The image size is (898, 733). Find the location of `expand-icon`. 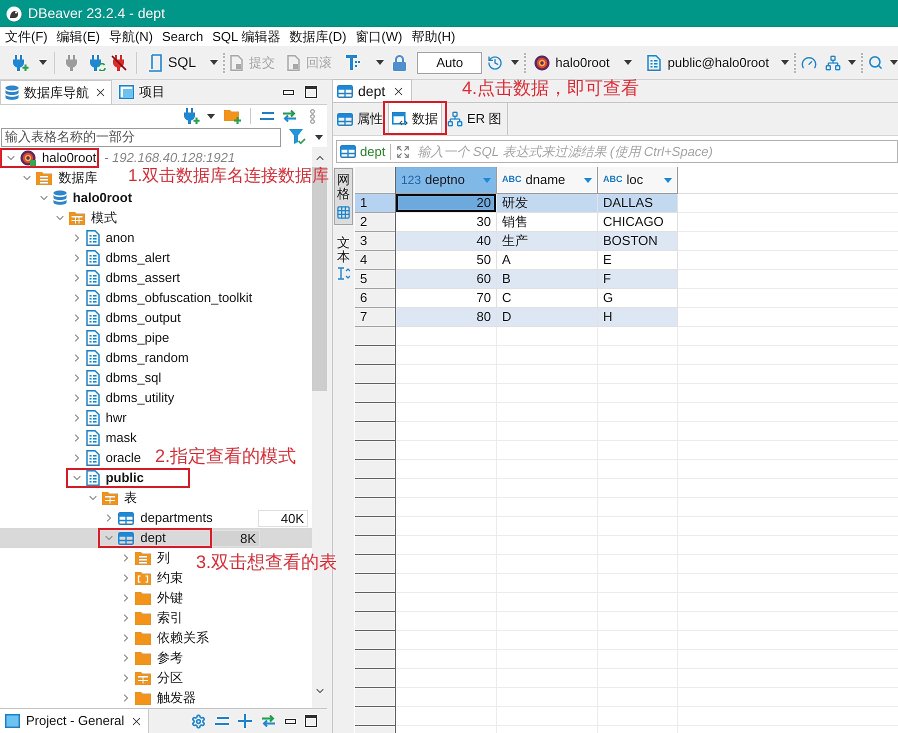

expand-icon is located at coordinates (403, 151).